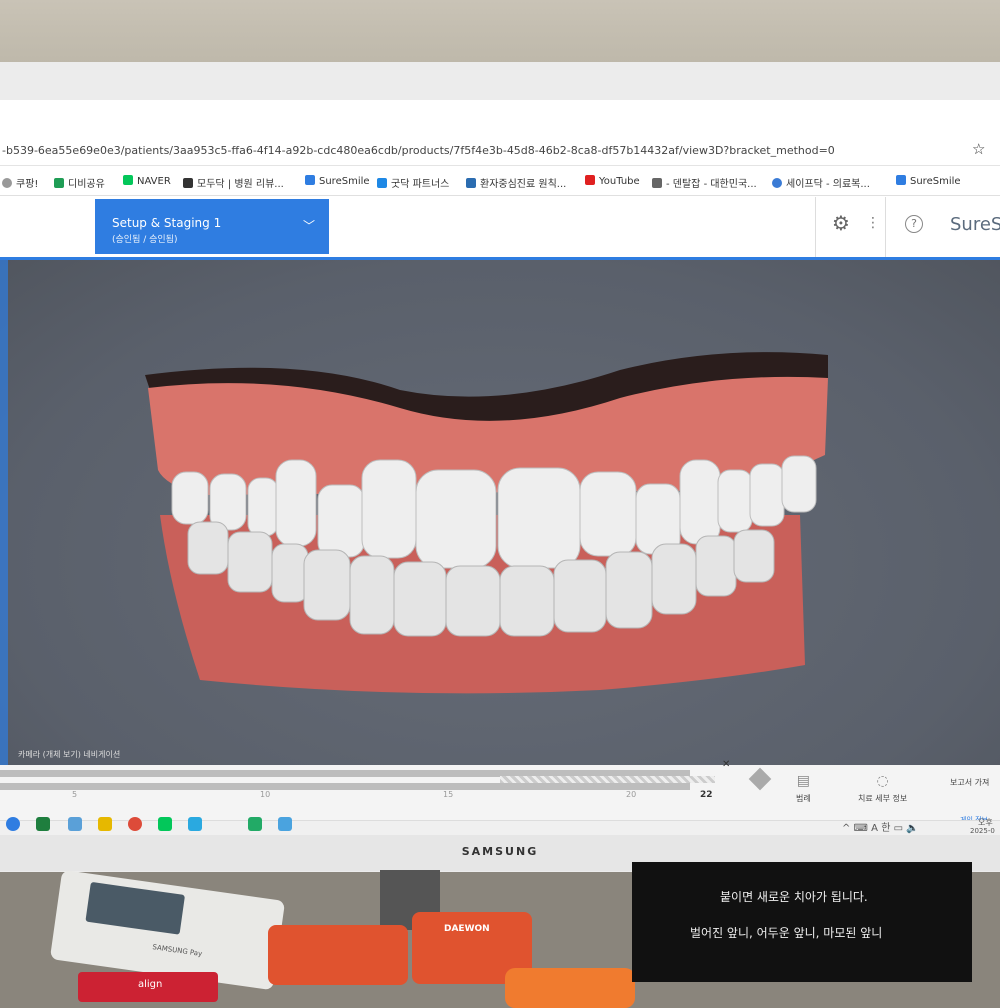  What do you see at coordinates (167, 223) in the screenshot?
I see `stage-title: Setup & Staging 1` at bounding box center [167, 223].